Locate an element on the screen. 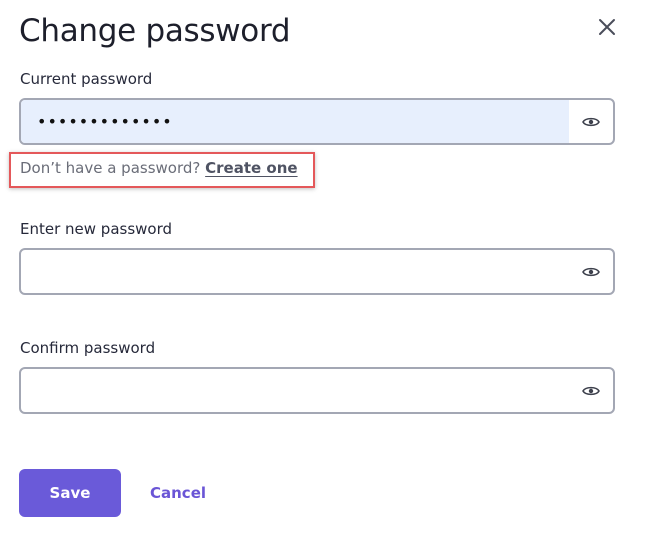 The width and height of the screenshot is (645, 545). no-password-helper: Don’t have a password? Create one is located at coordinates (159, 168).